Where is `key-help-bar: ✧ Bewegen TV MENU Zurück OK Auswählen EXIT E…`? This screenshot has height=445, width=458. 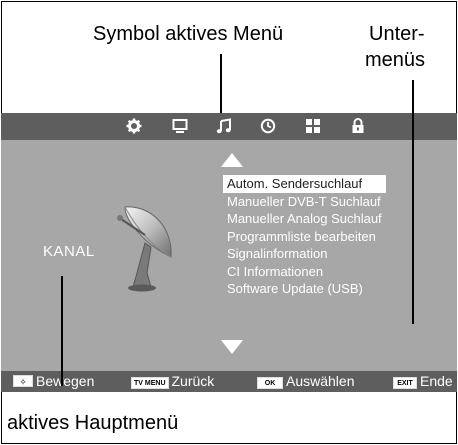
key-help-bar: ✧ Bewegen TV MENU Zurück OK Auswählen EXIT E… is located at coordinates (229, 381).